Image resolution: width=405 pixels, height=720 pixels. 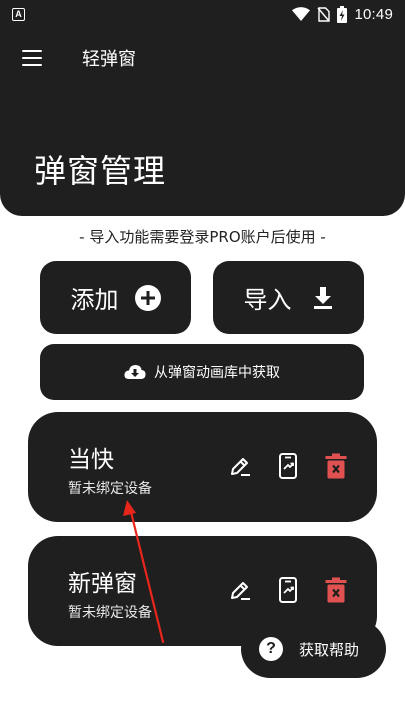 What do you see at coordinates (217, 373) in the screenshot?
I see `gallery-button-label: 从弹窗动画库中获取` at bounding box center [217, 373].